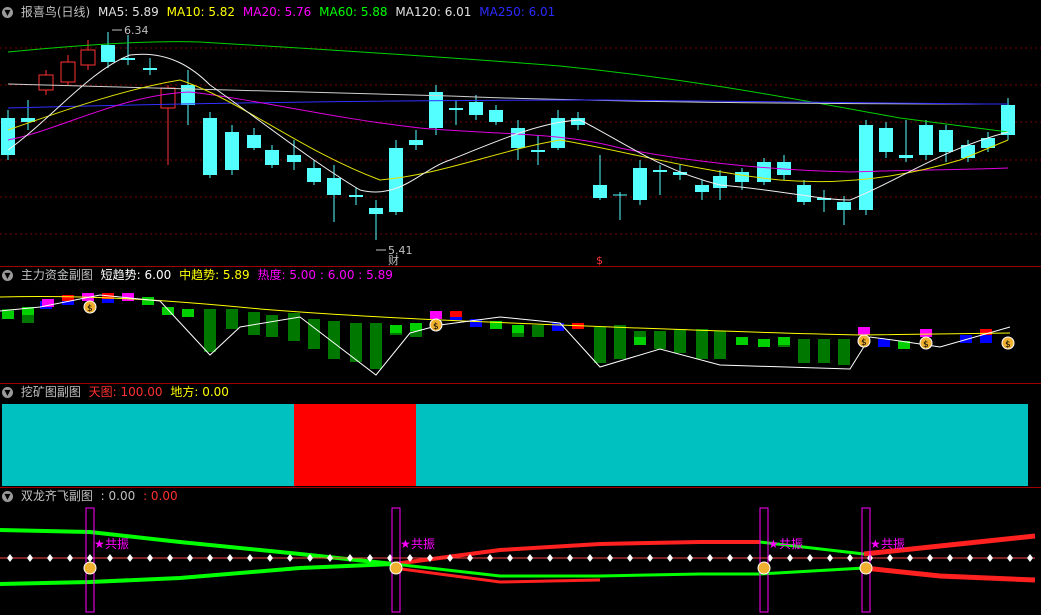 The image size is (1041, 615). I want to click on earth-label: 地方: 0.00, so click(199, 392).